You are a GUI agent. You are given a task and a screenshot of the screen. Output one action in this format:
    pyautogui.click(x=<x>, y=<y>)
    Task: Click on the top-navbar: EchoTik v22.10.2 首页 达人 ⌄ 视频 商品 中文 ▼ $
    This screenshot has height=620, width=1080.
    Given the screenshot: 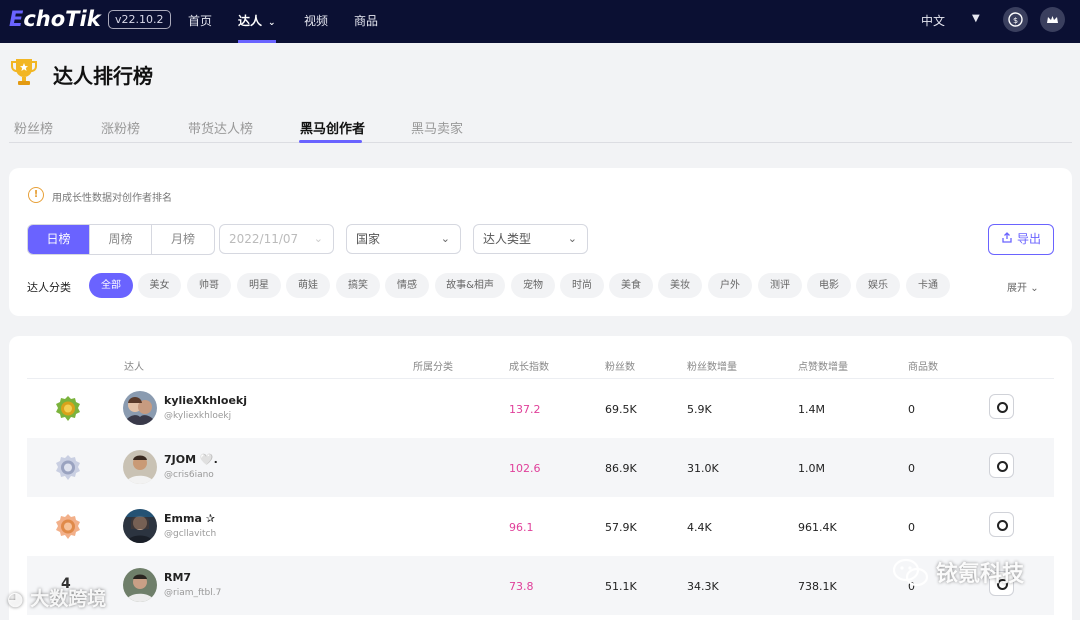 What is the action you would take?
    pyautogui.click(x=540, y=21)
    